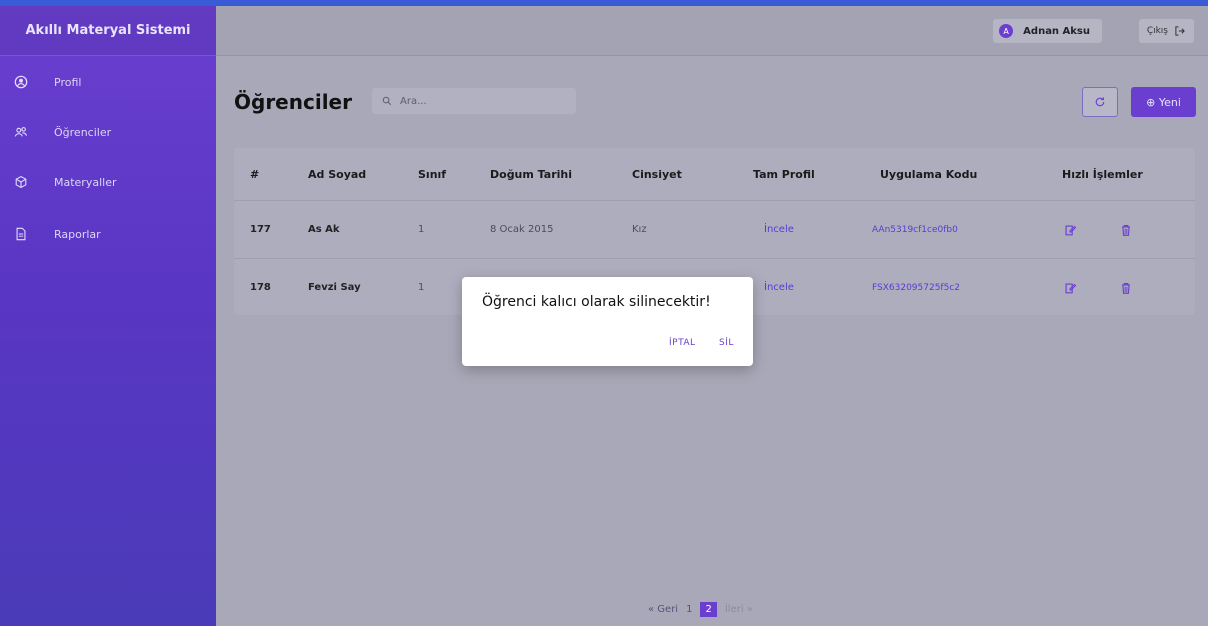  What do you see at coordinates (85, 182) in the screenshot?
I see `sidebar-item-label: Materyaller` at bounding box center [85, 182].